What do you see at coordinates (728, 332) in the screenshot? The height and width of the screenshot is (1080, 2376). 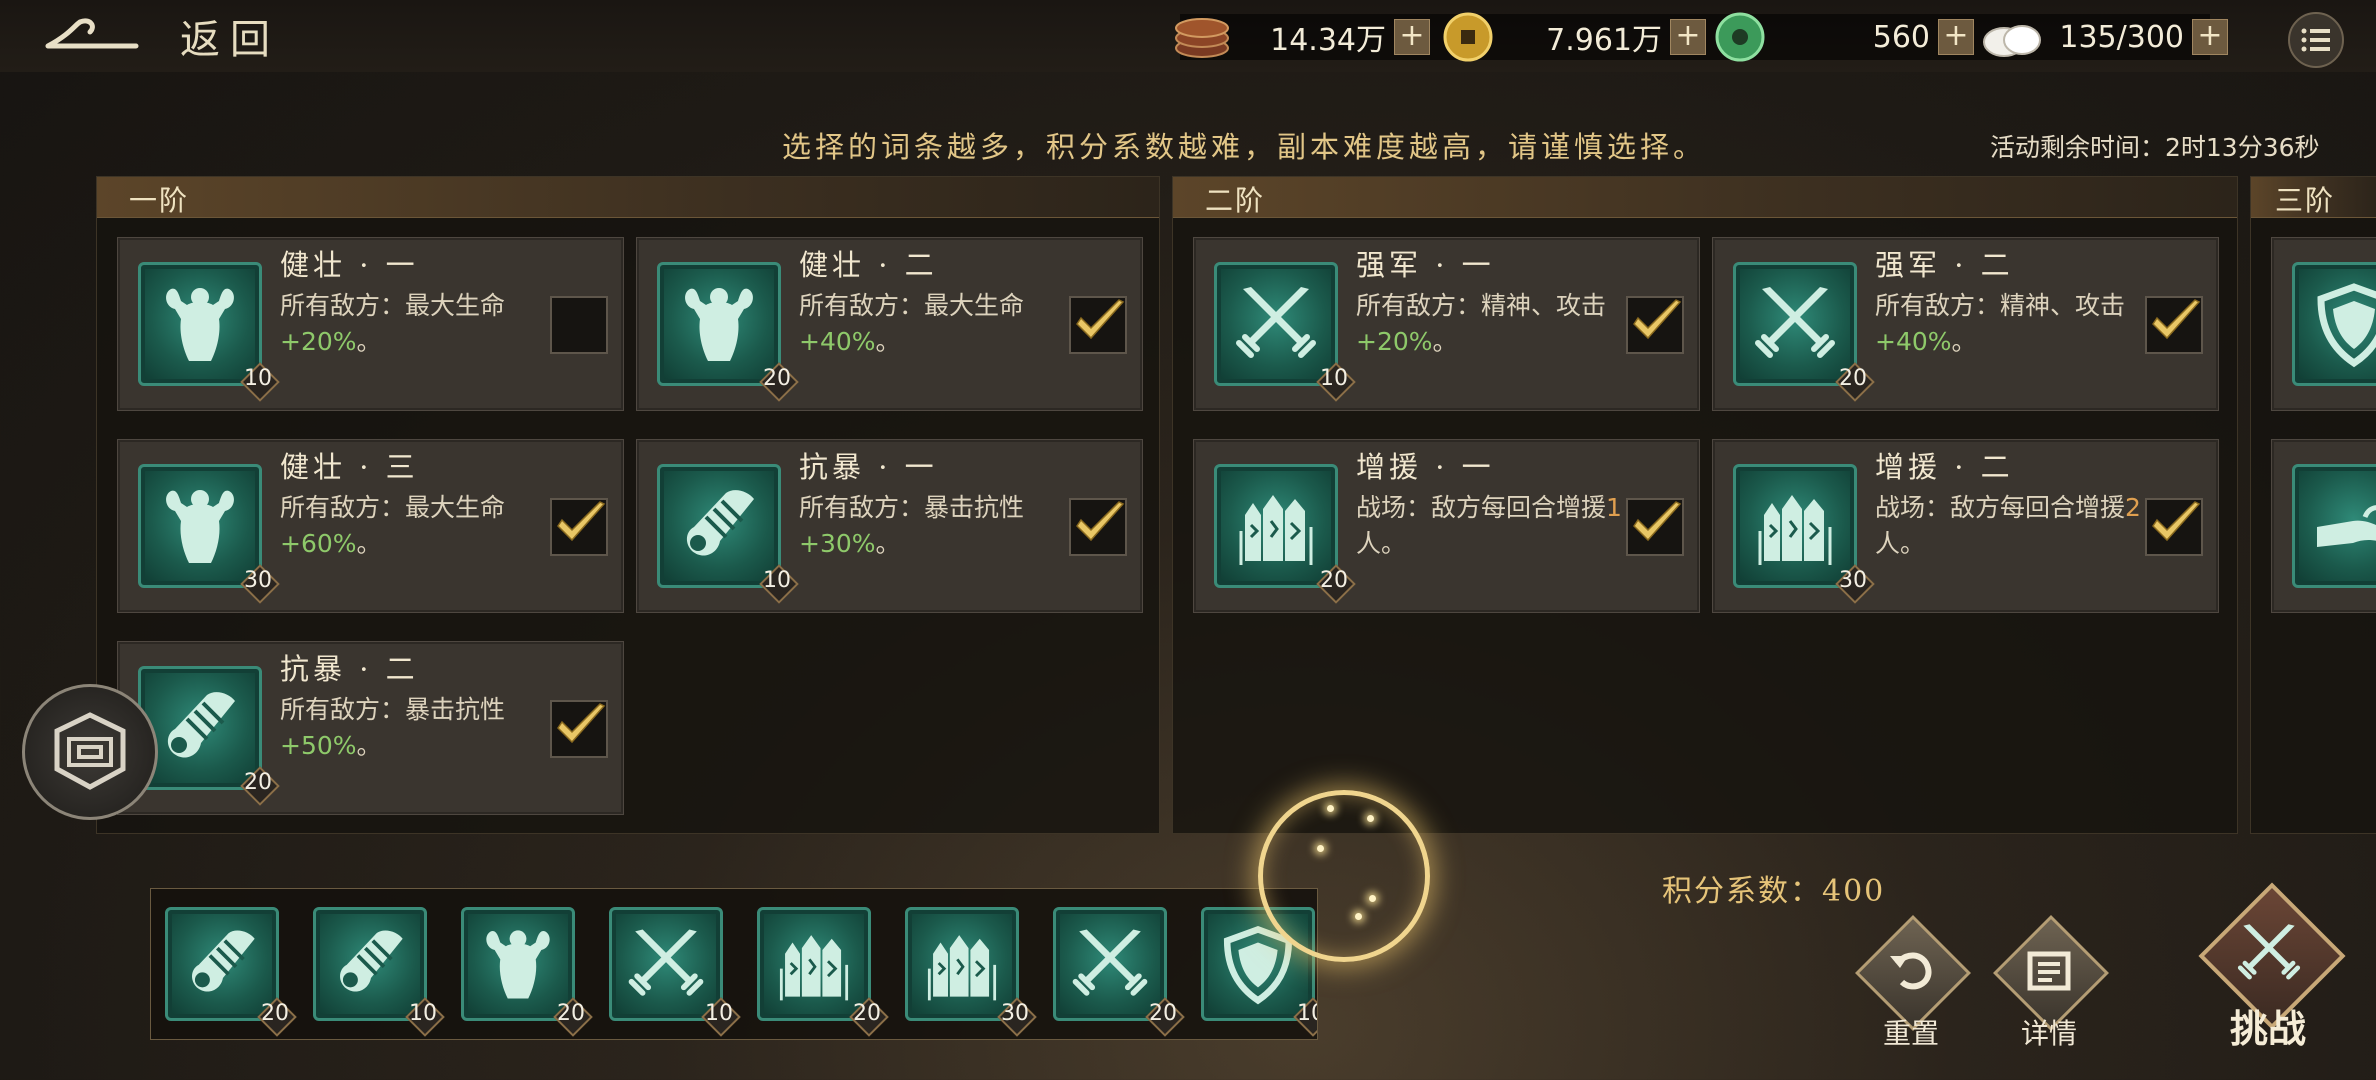 I see `muscle-icon: 20` at bounding box center [728, 332].